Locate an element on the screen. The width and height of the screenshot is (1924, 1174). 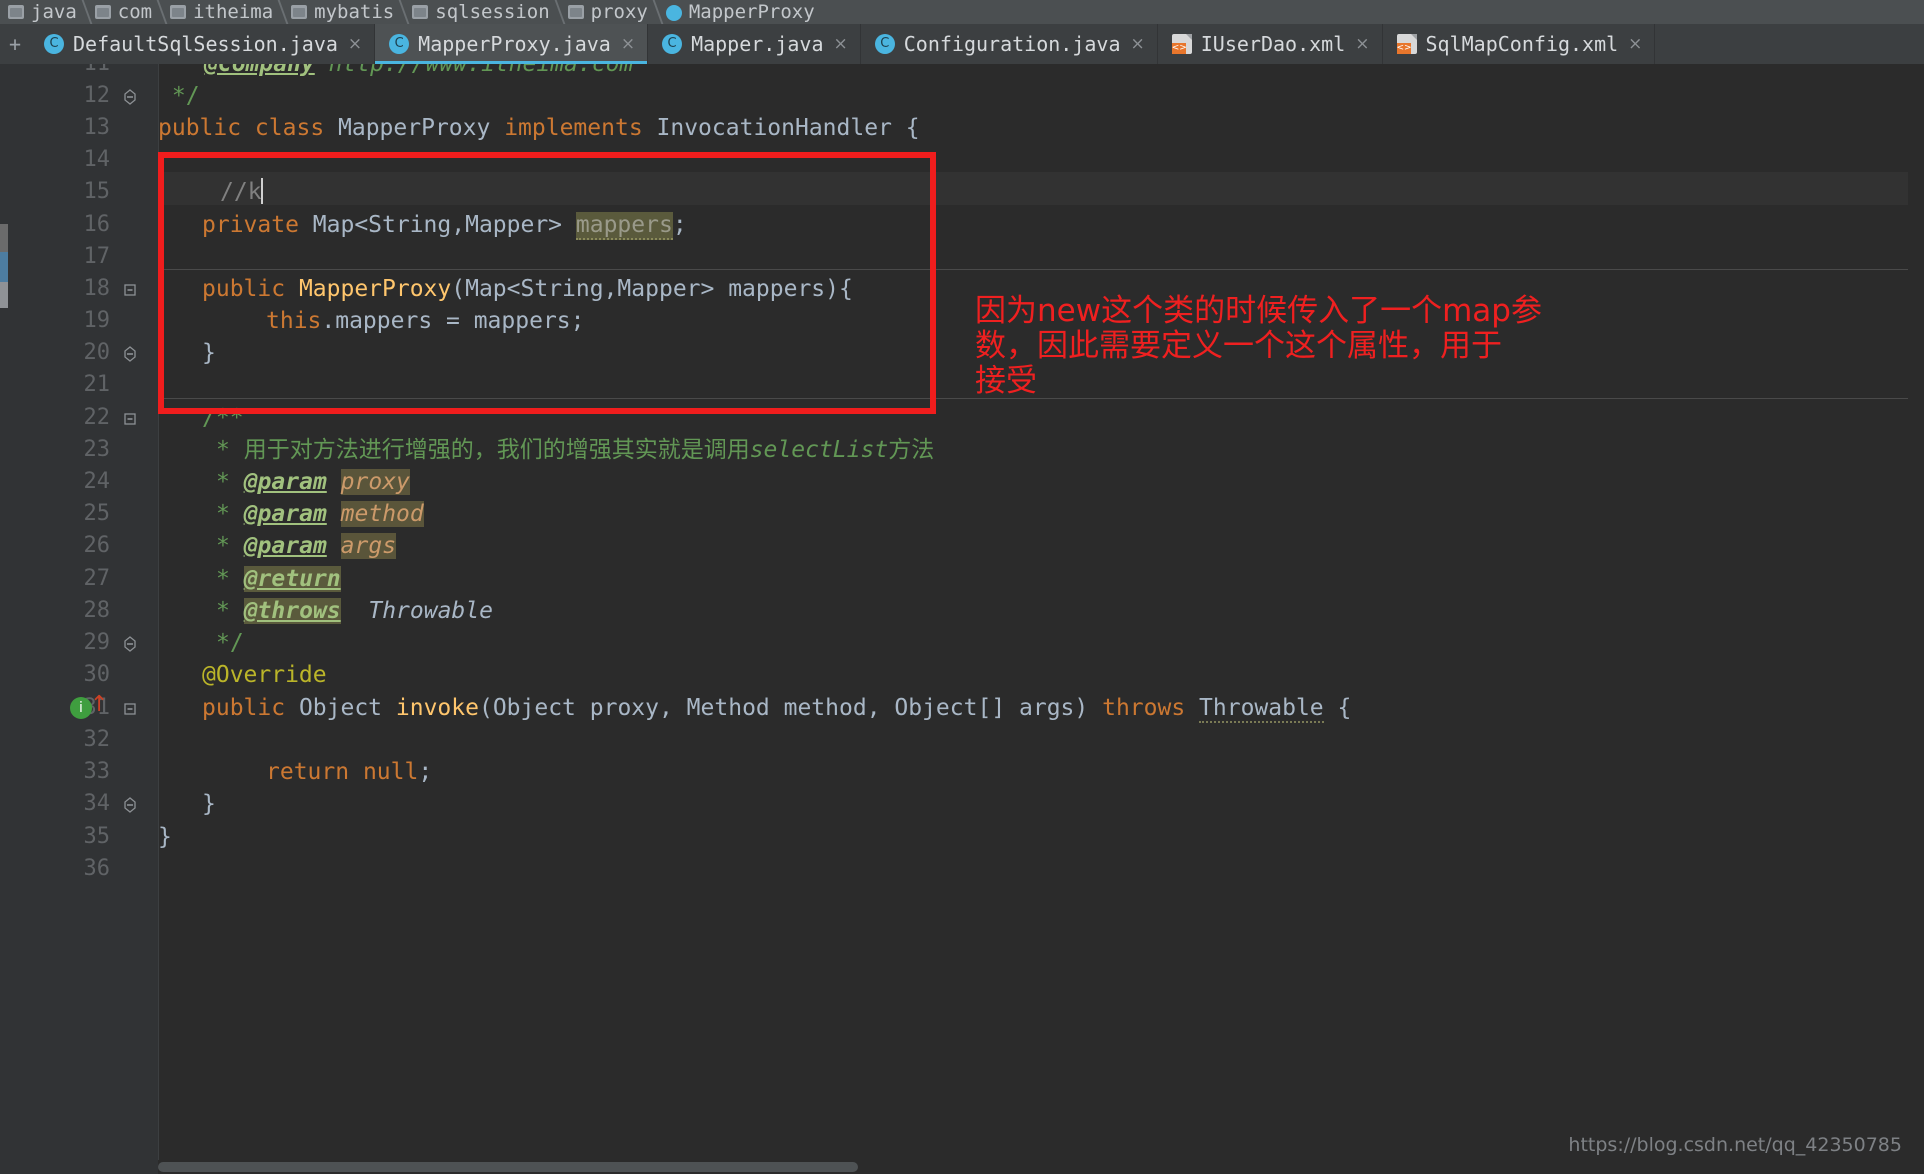
keyword-null: null is located at coordinates (390, 772).